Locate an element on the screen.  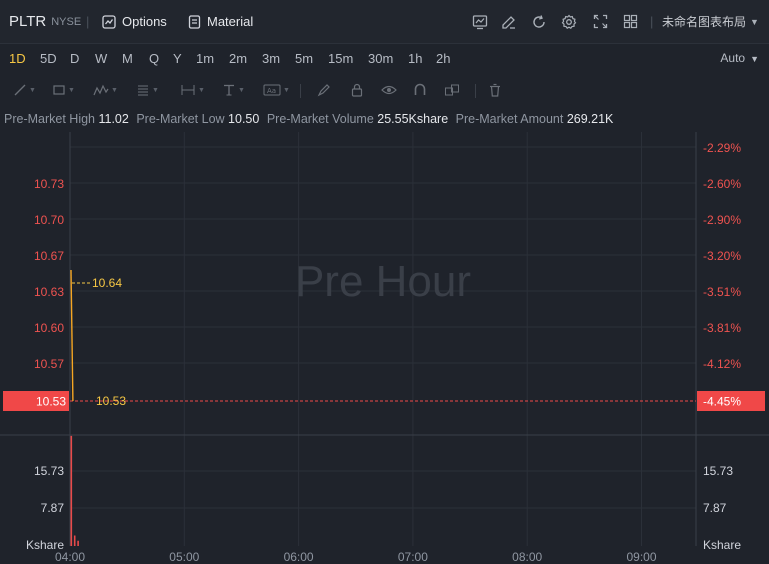
time-tick-label: 06:00 is located at coordinates (299, 557).